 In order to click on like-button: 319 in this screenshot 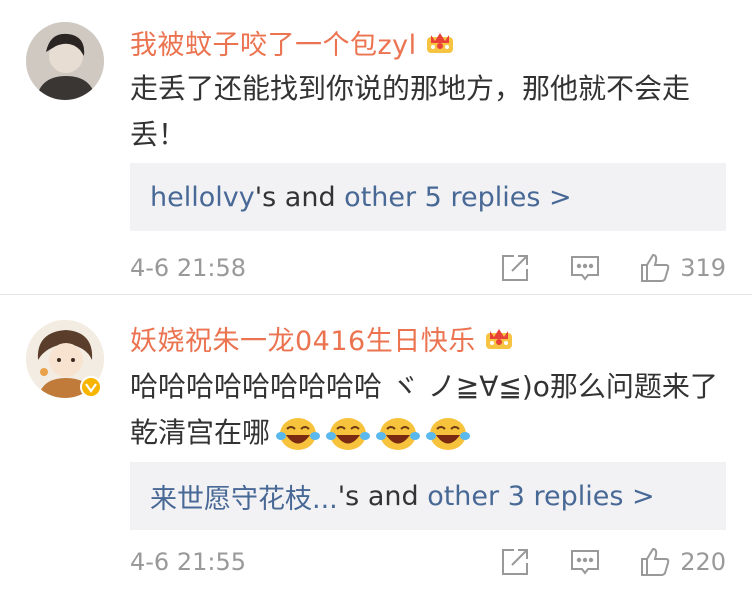, I will do `click(682, 268)`.